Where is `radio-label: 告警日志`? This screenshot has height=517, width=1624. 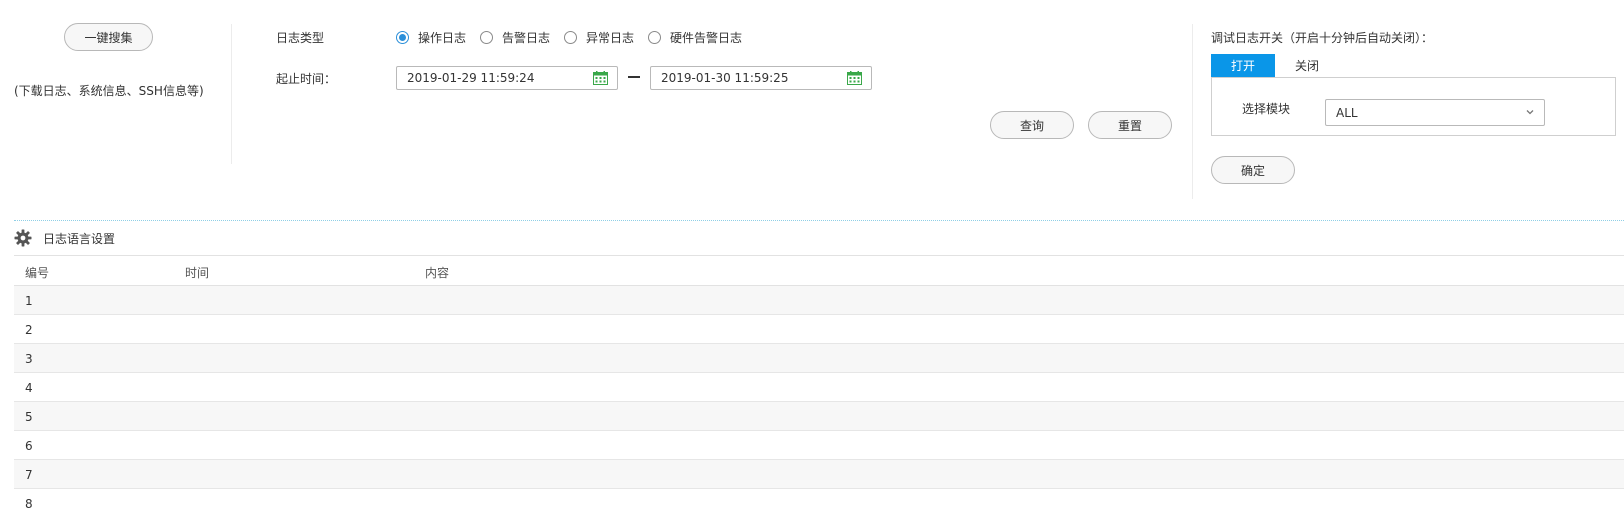
radio-label: 告警日志 is located at coordinates (526, 37).